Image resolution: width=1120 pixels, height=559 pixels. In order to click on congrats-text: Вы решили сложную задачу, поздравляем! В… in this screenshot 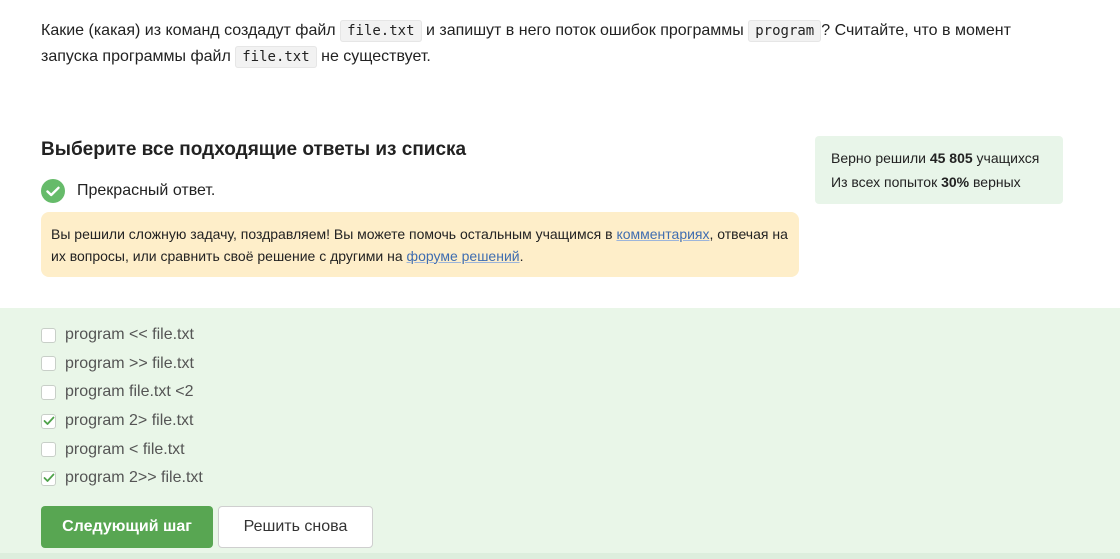, I will do `click(420, 245)`.